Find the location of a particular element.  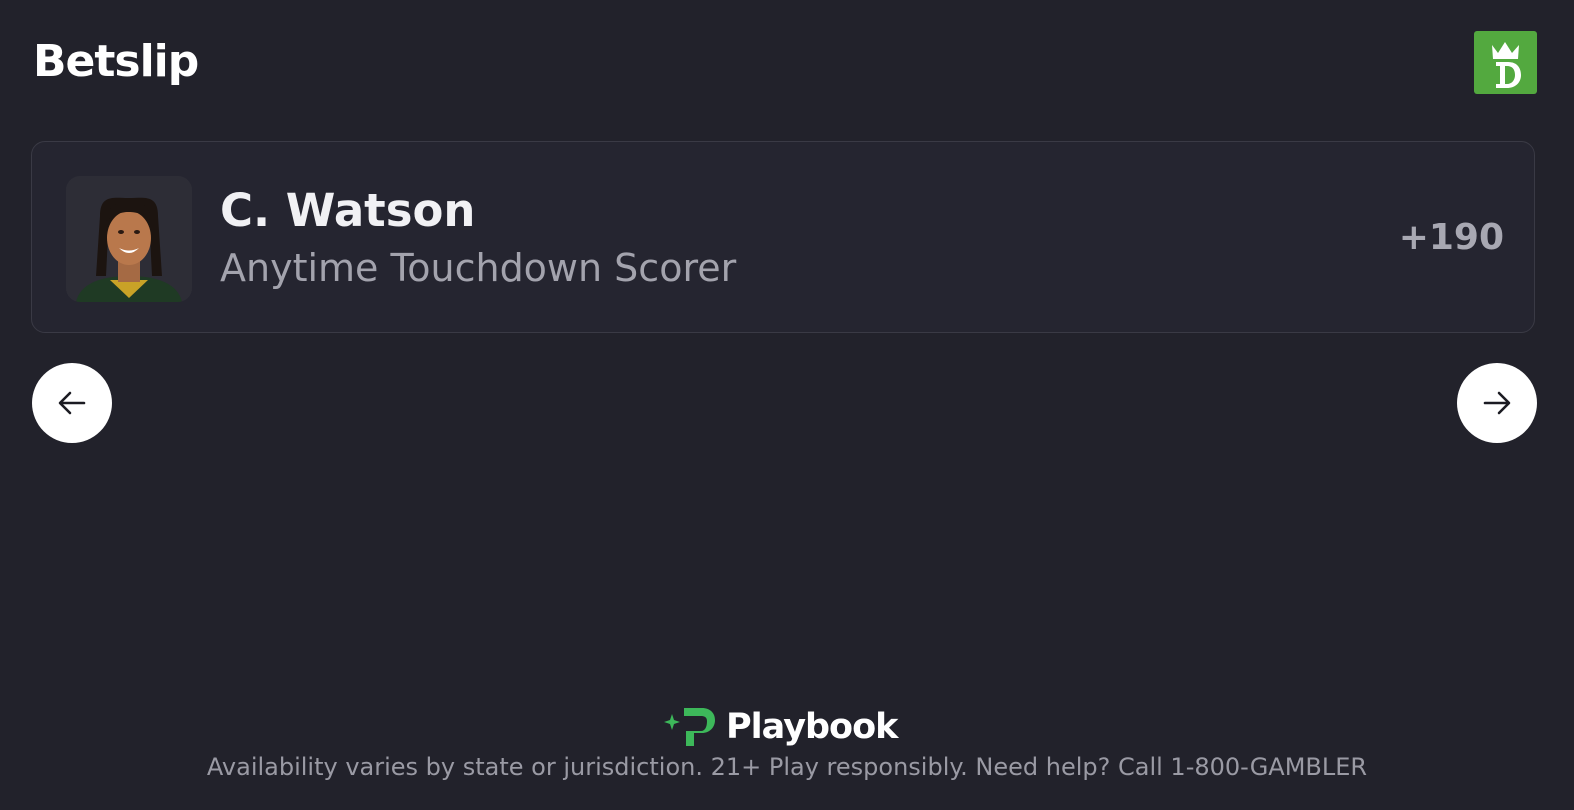

arrow-left-icon is located at coordinates (72, 403).